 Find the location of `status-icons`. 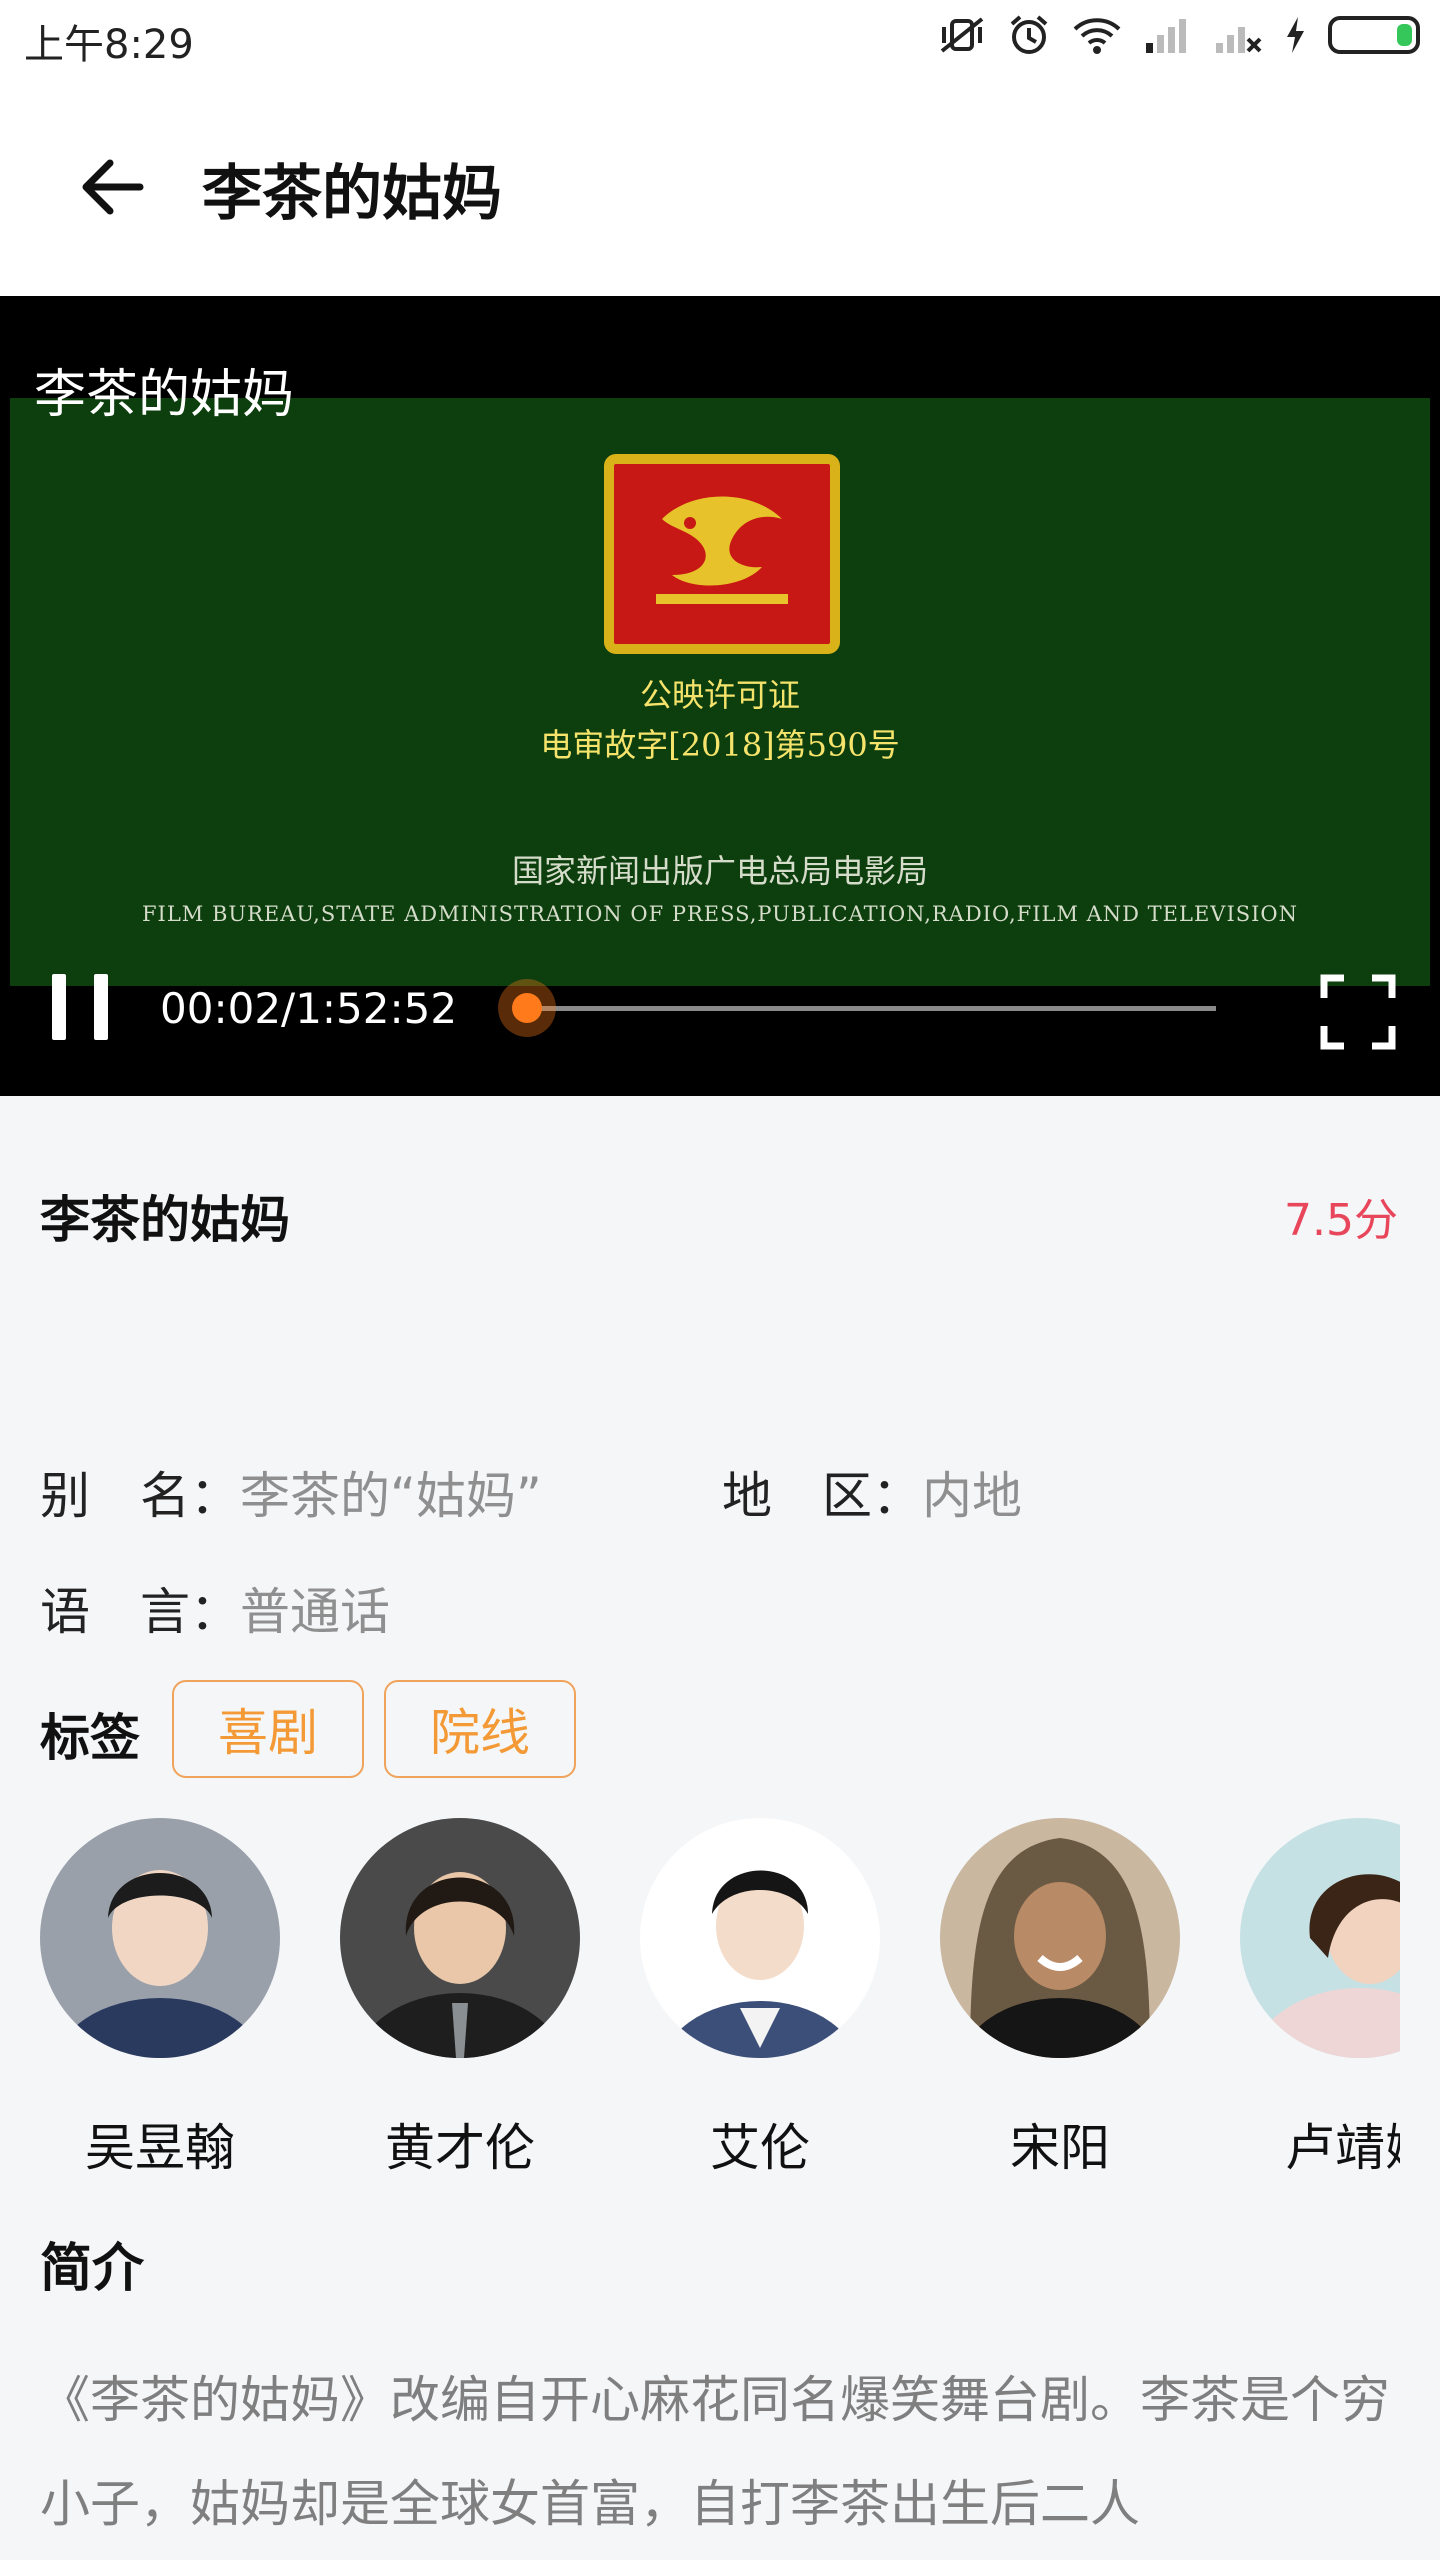

status-icons is located at coordinates (1179, 35).